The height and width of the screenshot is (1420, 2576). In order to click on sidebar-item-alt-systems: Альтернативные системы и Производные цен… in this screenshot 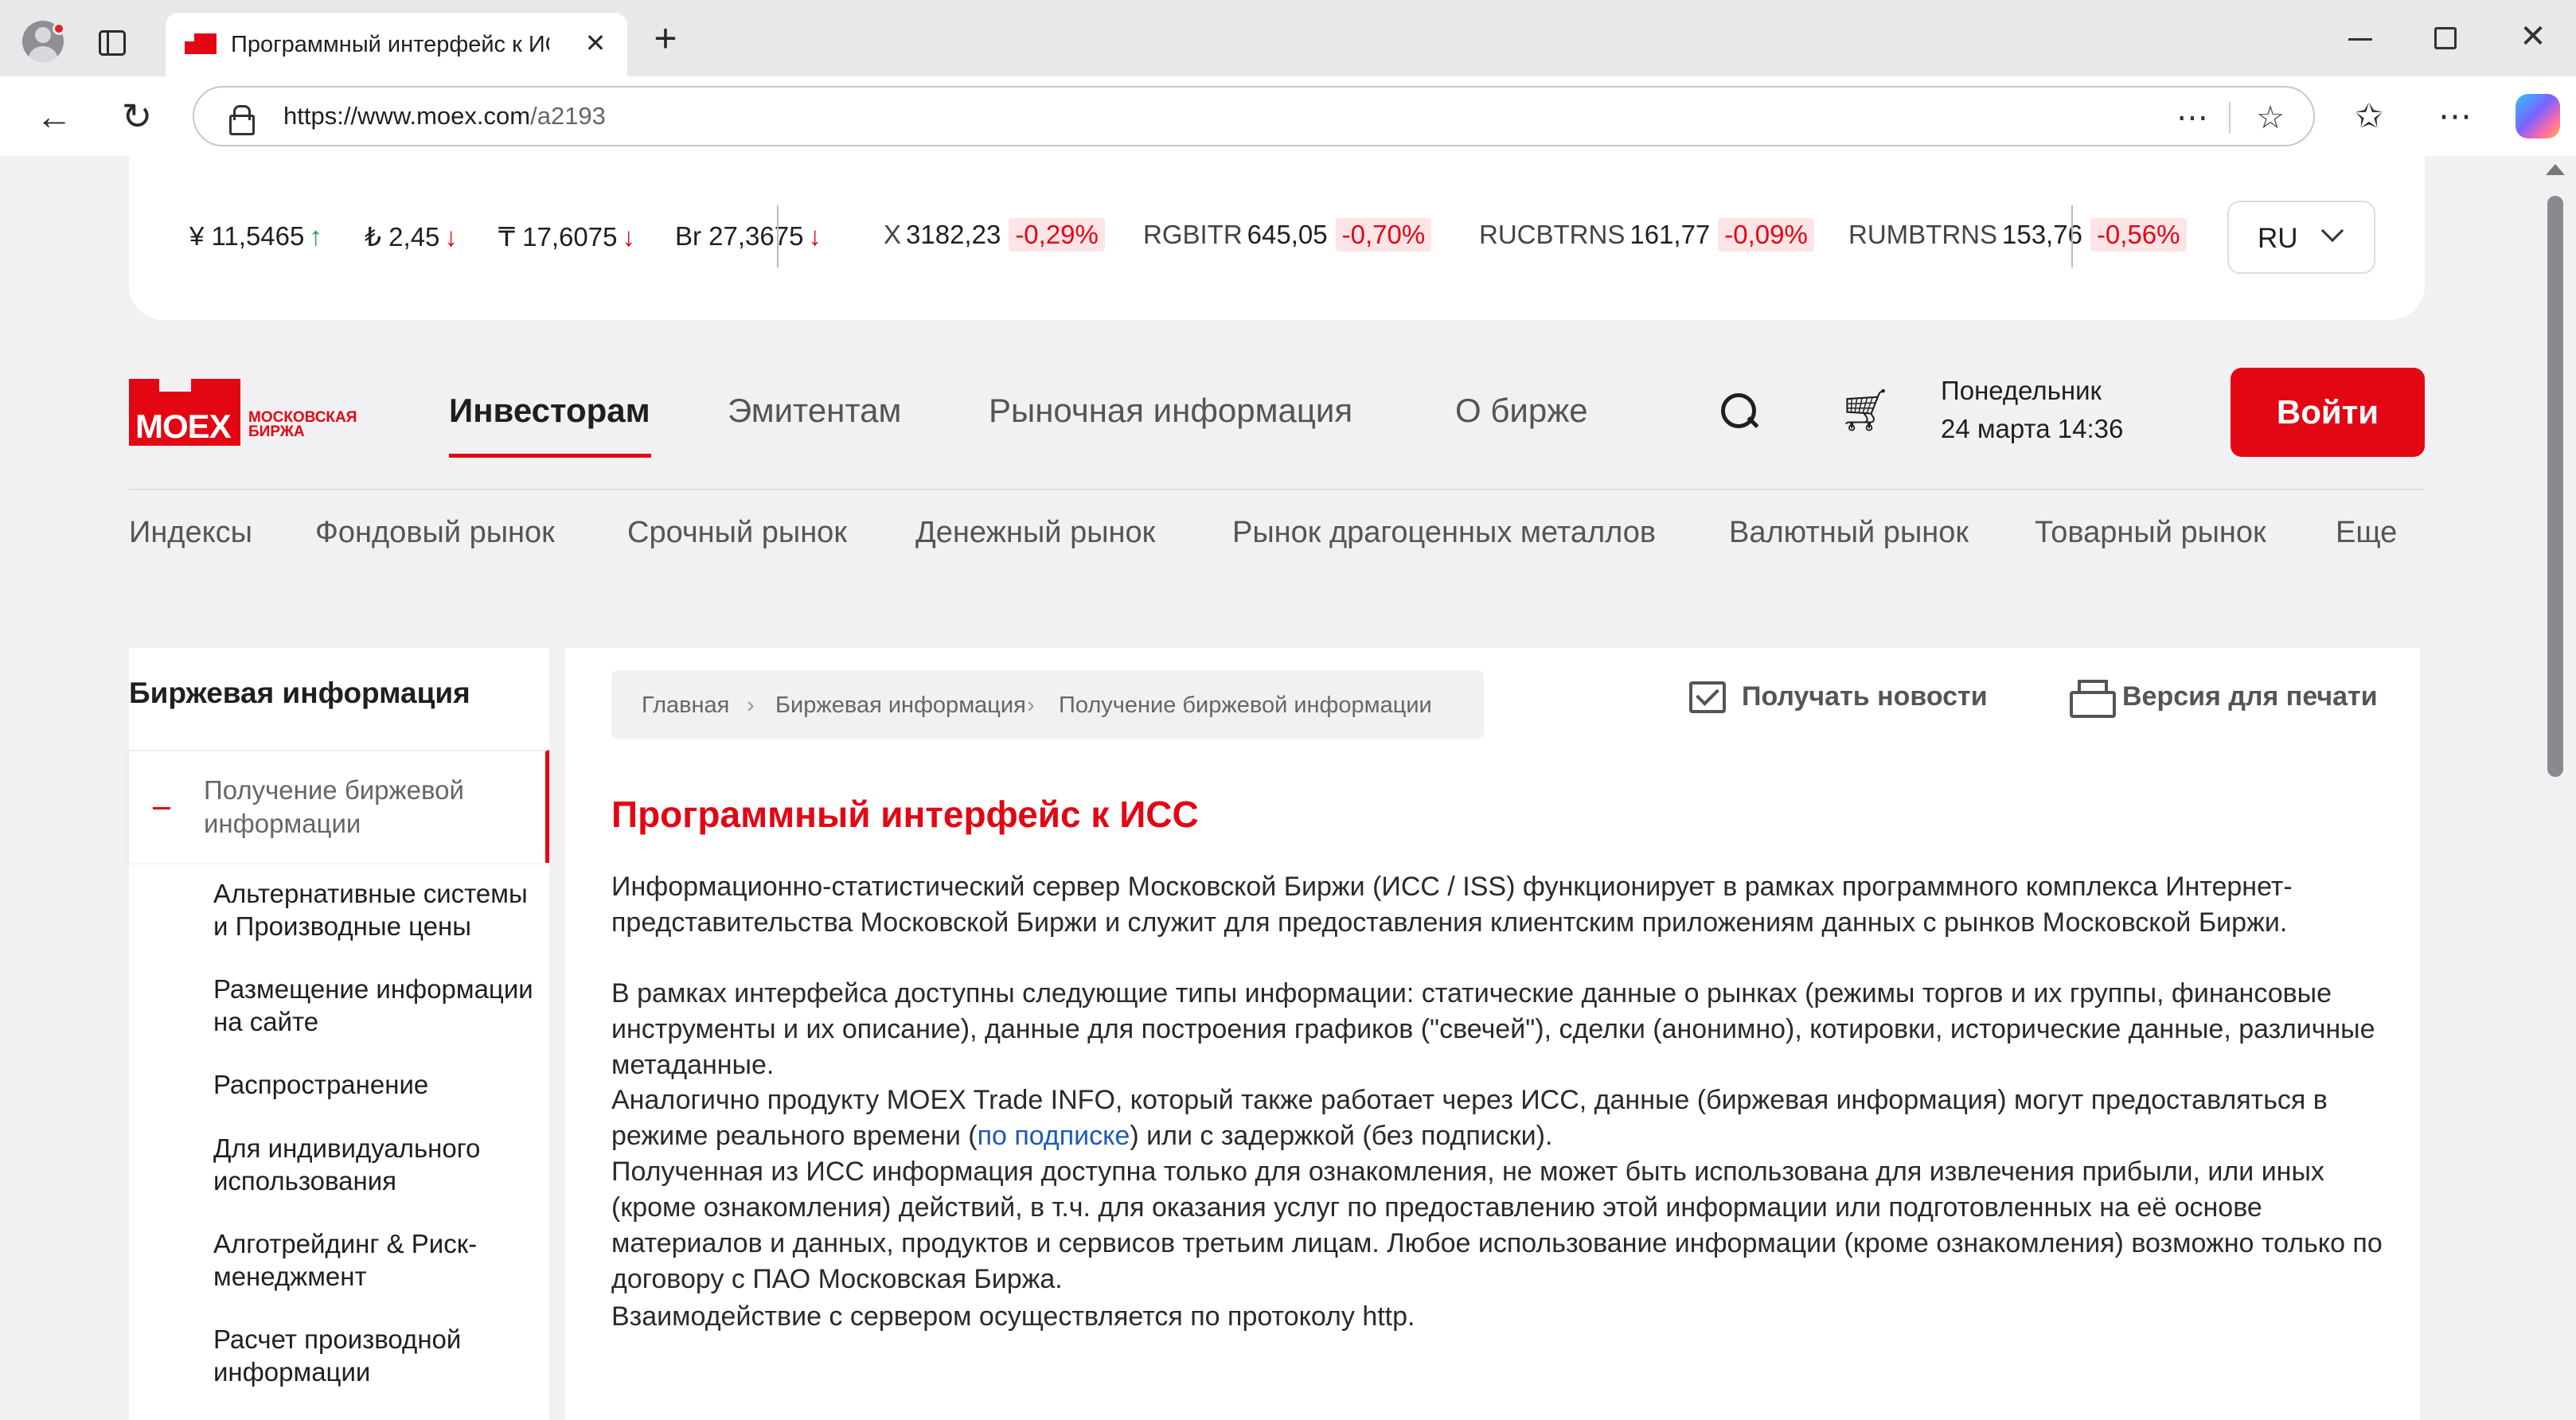, I will do `click(380, 910)`.